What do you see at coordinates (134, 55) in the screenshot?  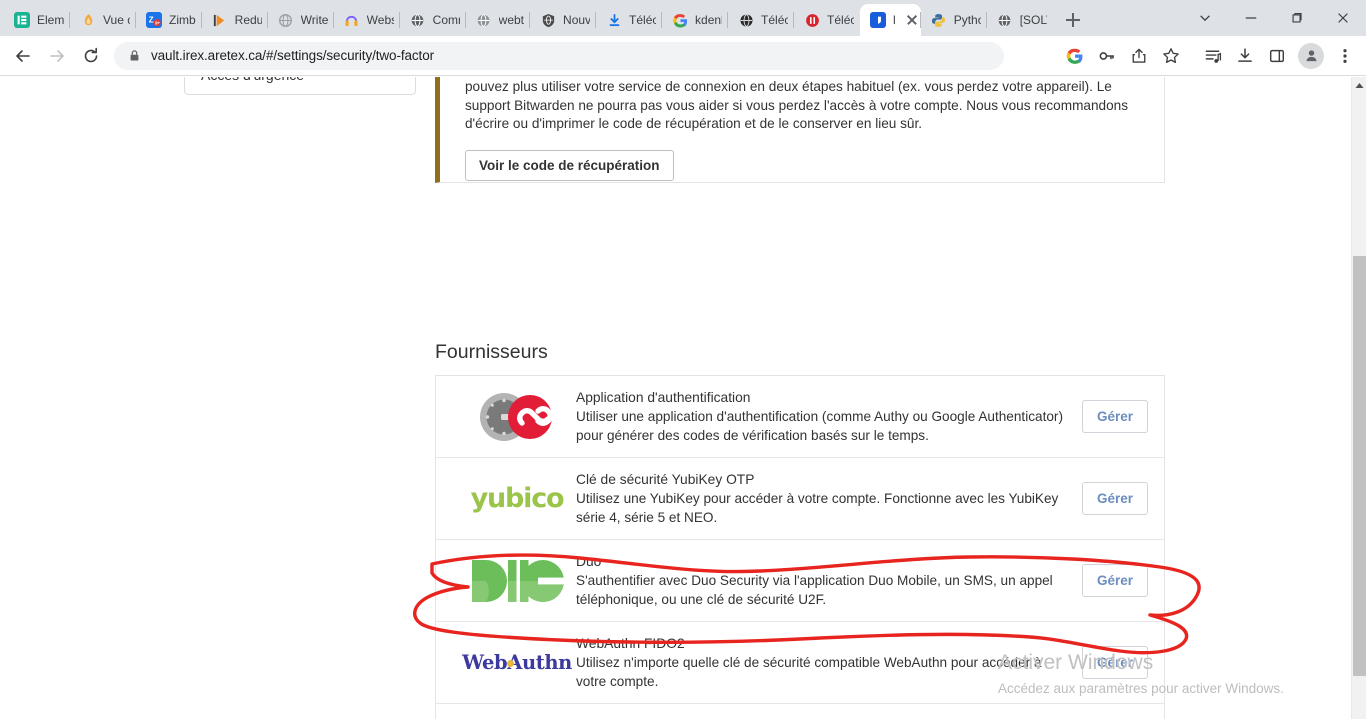 I see `lock-icon` at bounding box center [134, 55].